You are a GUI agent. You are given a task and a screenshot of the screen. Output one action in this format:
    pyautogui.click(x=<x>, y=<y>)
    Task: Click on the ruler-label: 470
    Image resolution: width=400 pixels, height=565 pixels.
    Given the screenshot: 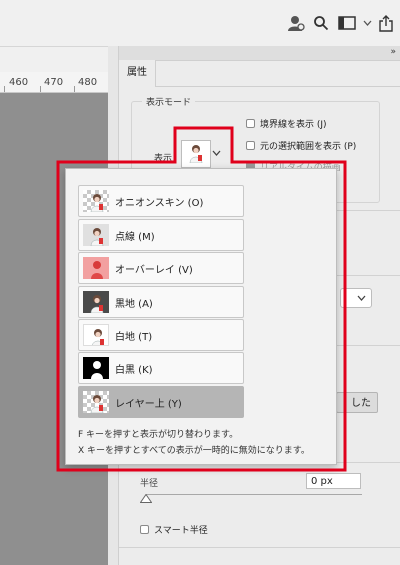 What is the action you would take?
    pyautogui.click(x=54, y=82)
    